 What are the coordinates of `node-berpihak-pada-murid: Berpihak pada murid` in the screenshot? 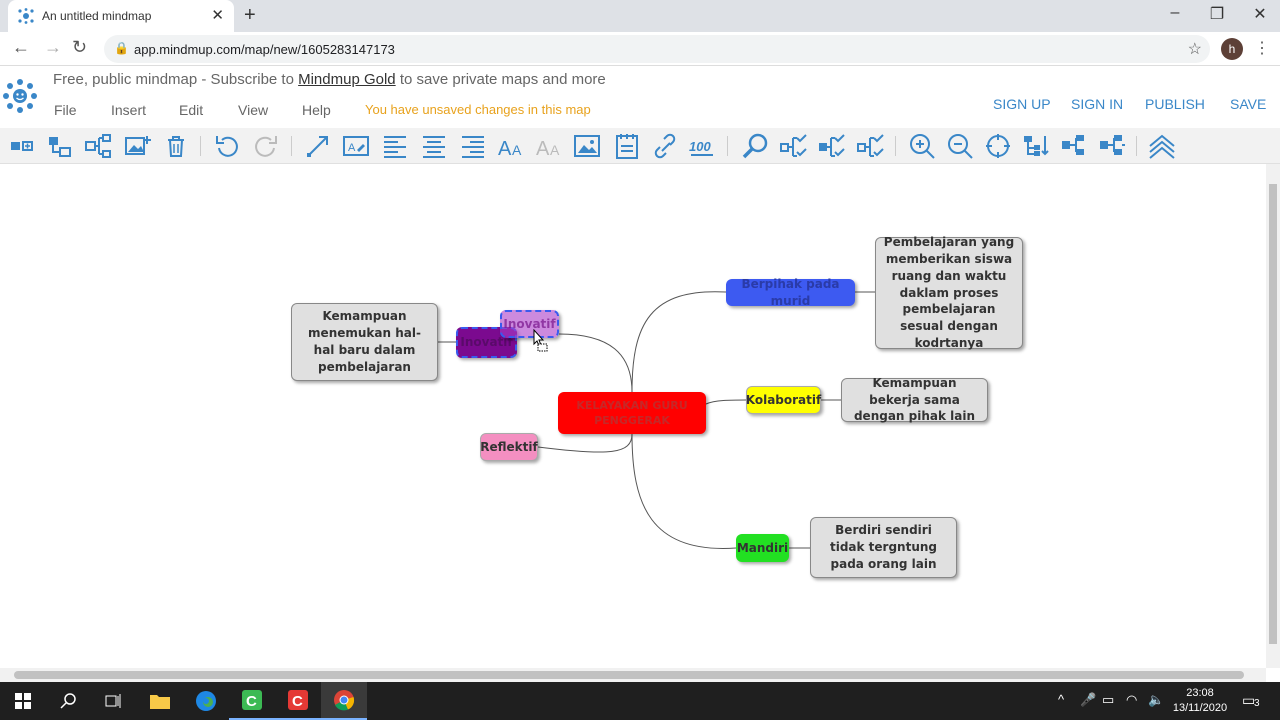 It's located at (790, 292).